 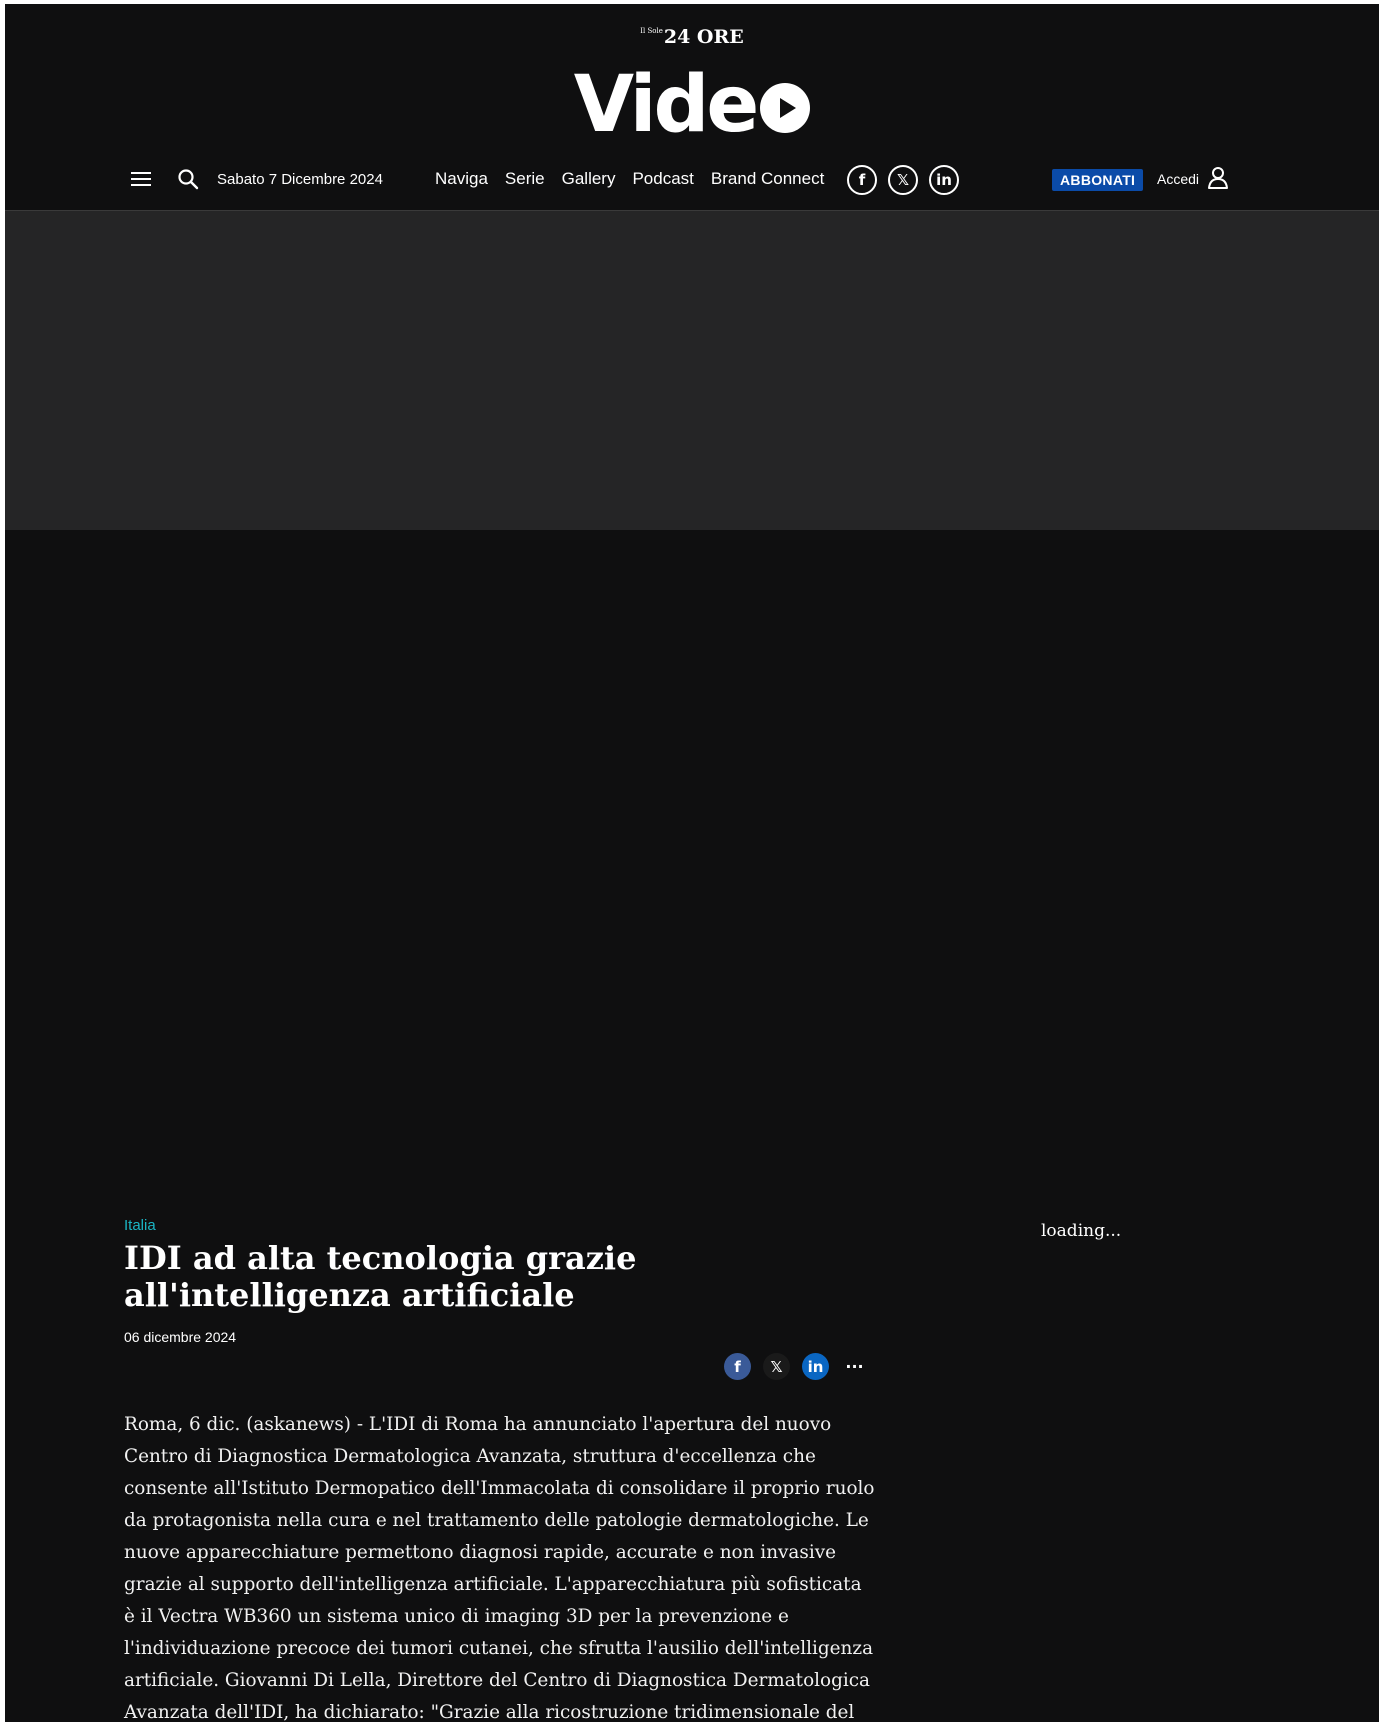 I want to click on search-icon, so click(x=188, y=179).